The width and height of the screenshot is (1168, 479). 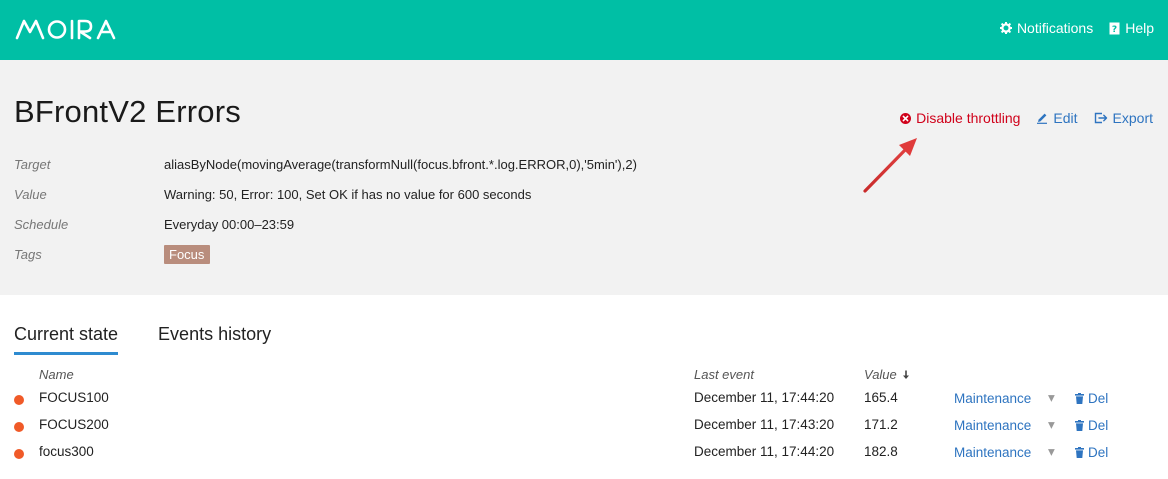 I want to click on nav-help: ? Help, so click(x=1131, y=28).